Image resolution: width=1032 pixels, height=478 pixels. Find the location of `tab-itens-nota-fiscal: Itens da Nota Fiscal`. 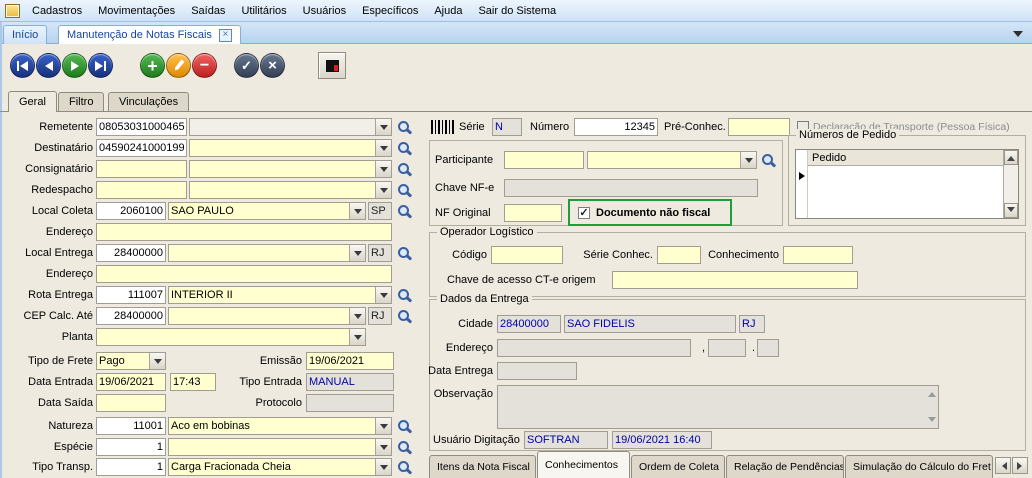

tab-itens-nota-fiscal: Itens da Nota Fiscal is located at coordinates (482, 466).